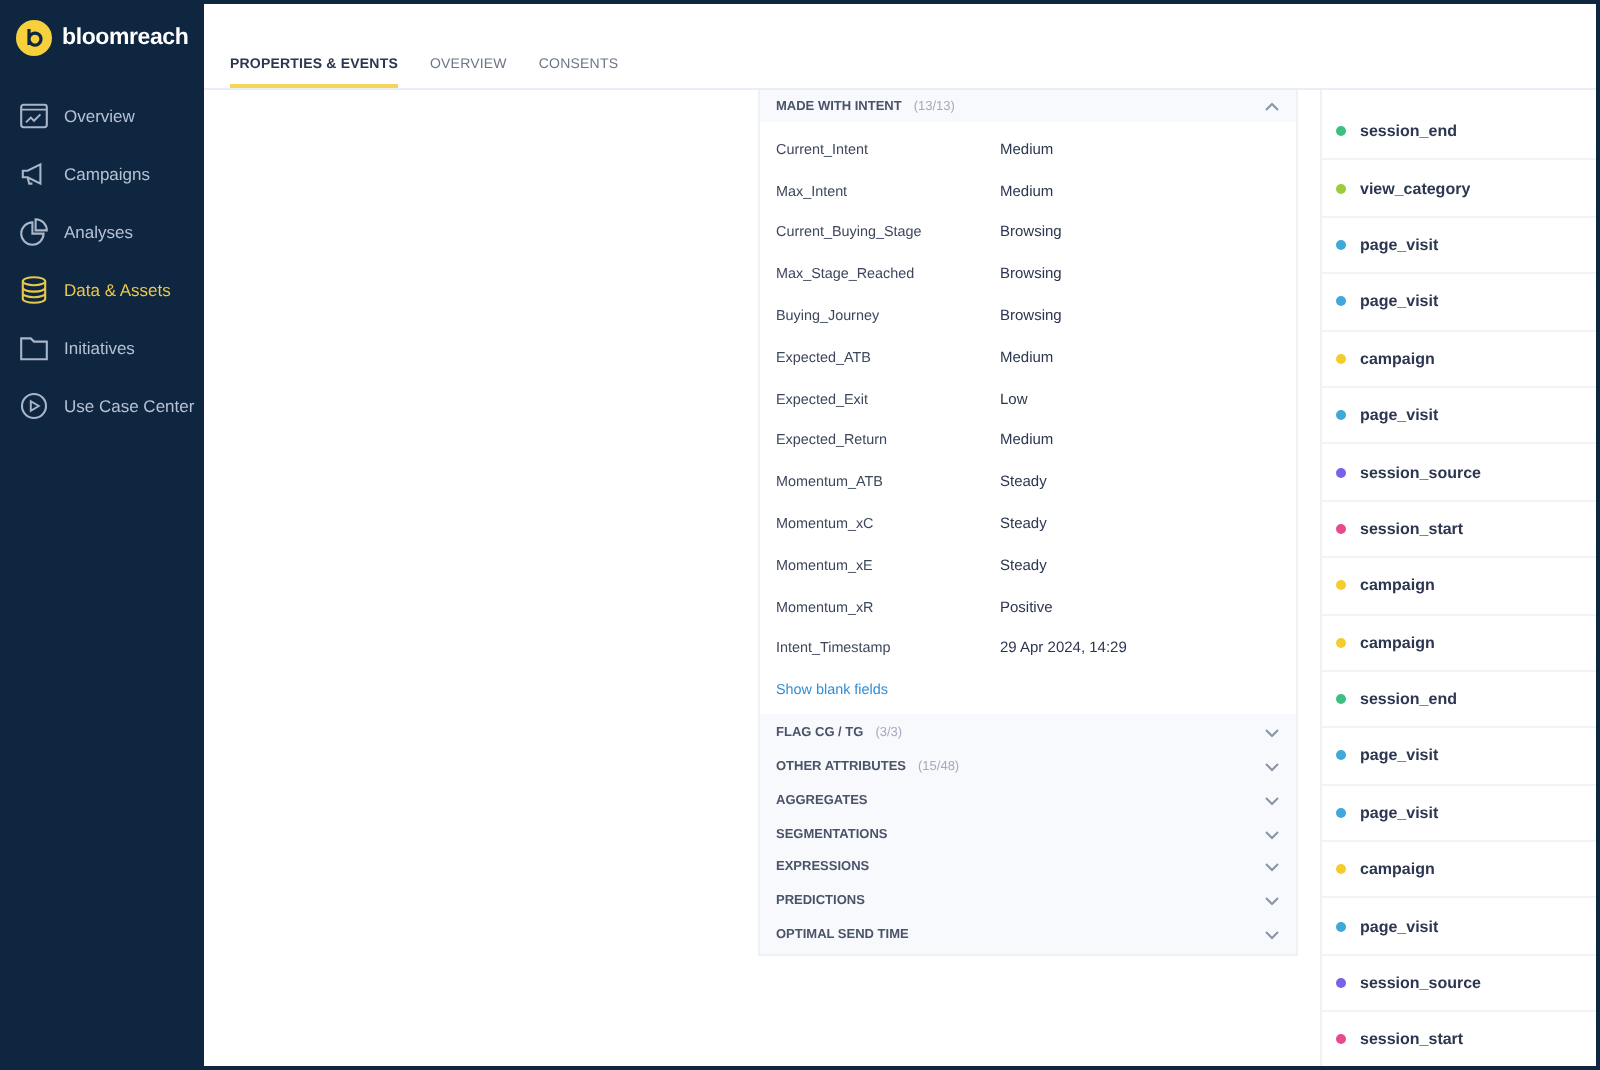 Image resolution: width=1600 pixels, height=1070 pixels. I want to click on logo-icon, so click(34, 38).